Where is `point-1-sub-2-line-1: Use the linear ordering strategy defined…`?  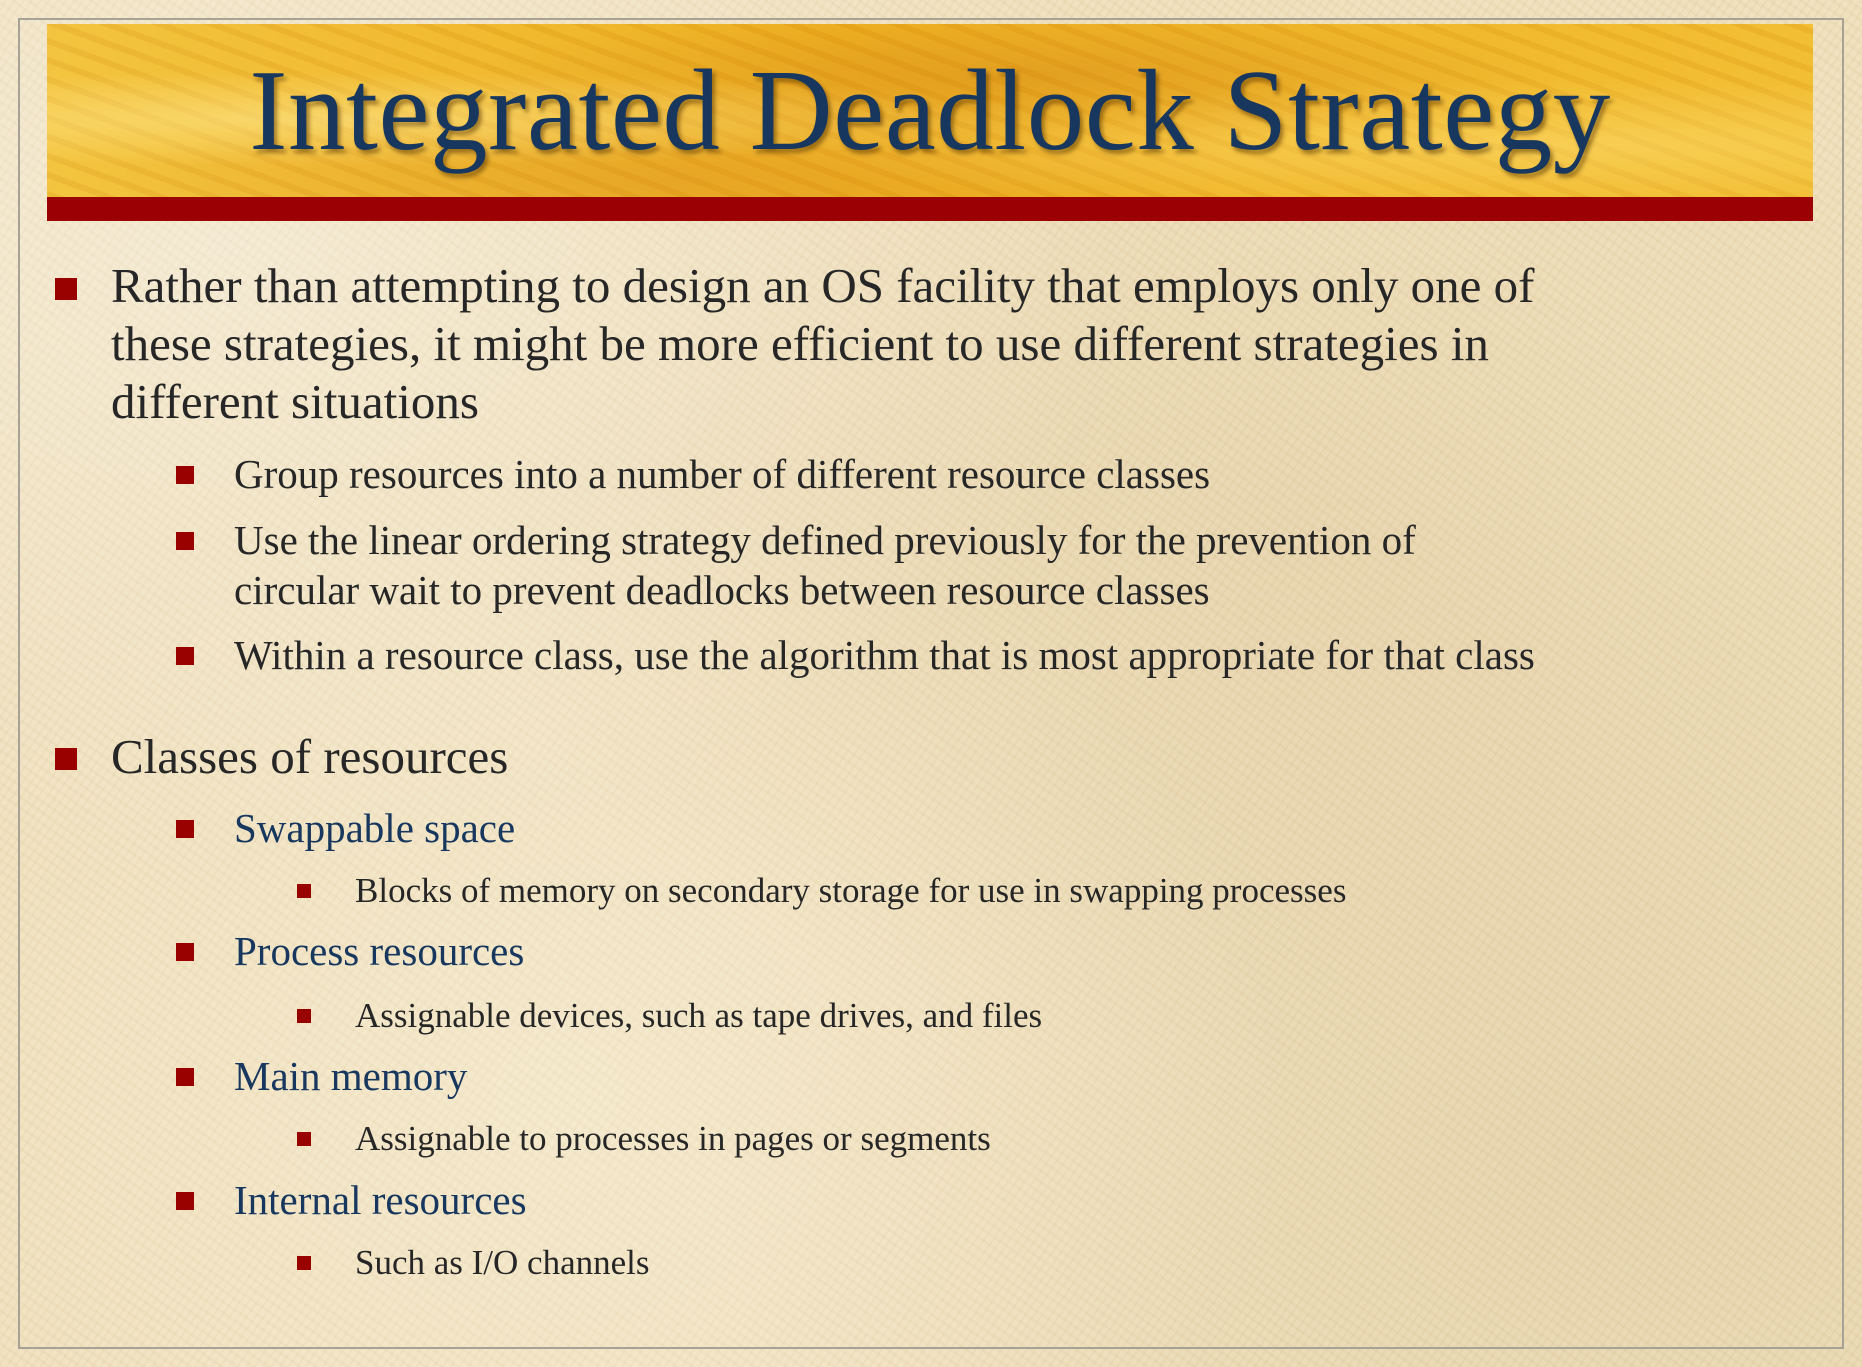
point-1-sub-2-line-1: Use the linear ordering strategy defined… is located at coordinates (825, 540).